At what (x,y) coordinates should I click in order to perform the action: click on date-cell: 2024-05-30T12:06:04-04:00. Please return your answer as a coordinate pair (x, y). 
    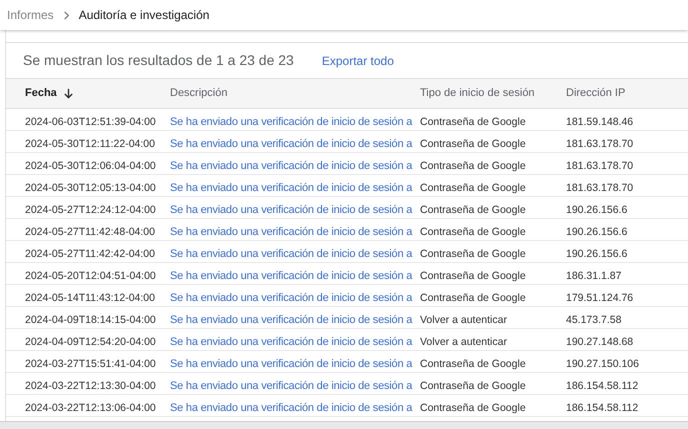
    Looking at the image, I should click on (90, 166).